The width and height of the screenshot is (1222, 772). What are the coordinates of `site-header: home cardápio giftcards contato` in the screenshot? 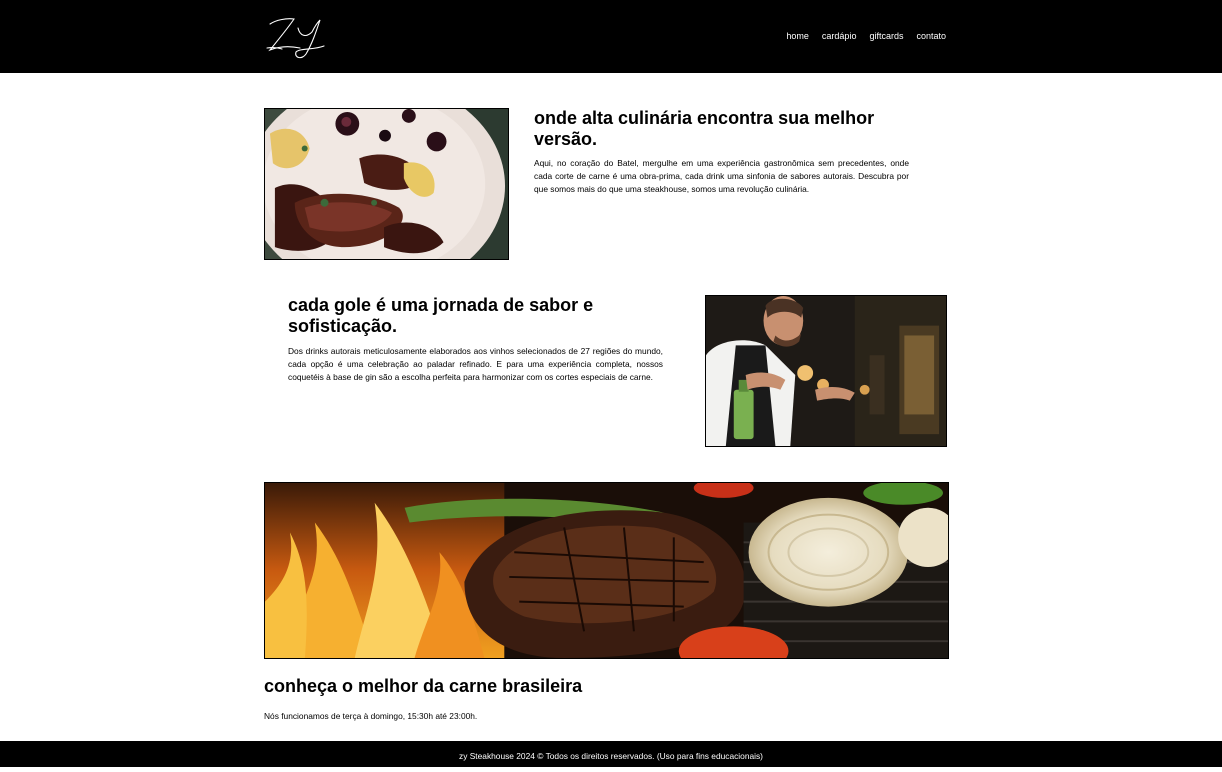 It's located at (611, 36).